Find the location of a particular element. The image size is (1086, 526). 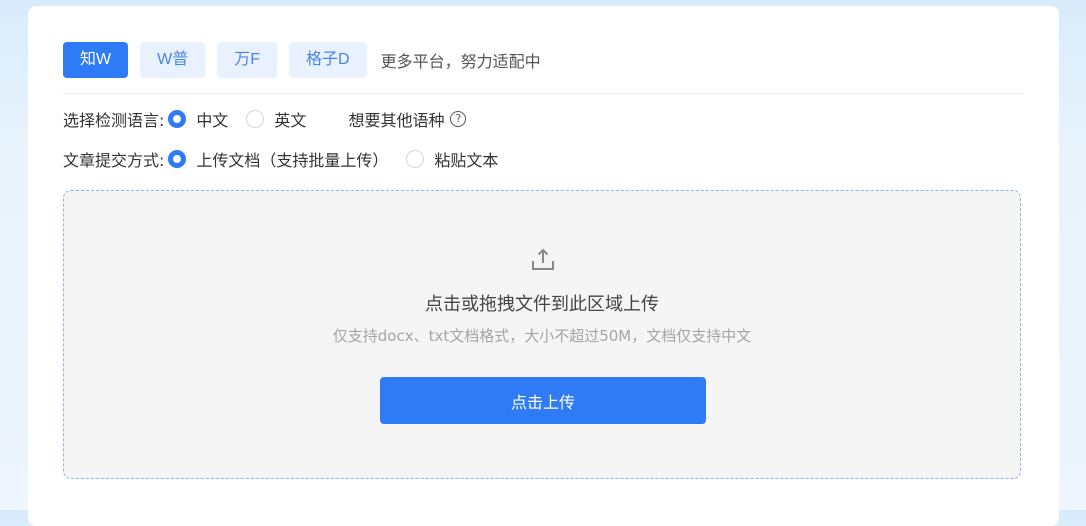

radio-paste-text: 粘贴文本 is located at coordinates (452, 159).